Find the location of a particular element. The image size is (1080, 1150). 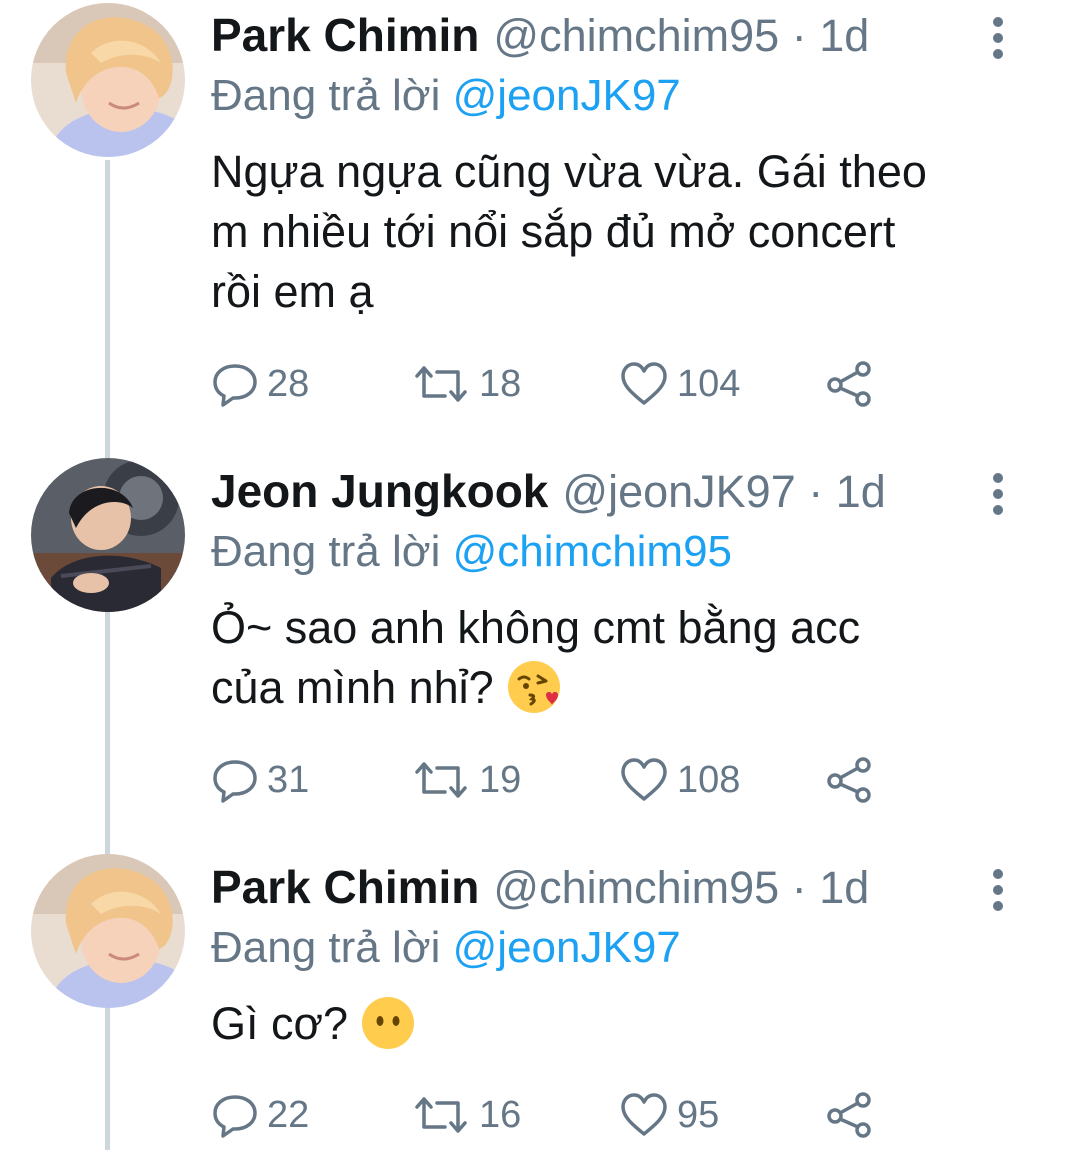

replying-to: Đang trả lời @chimchim95 is located at coordinates (471, 552).